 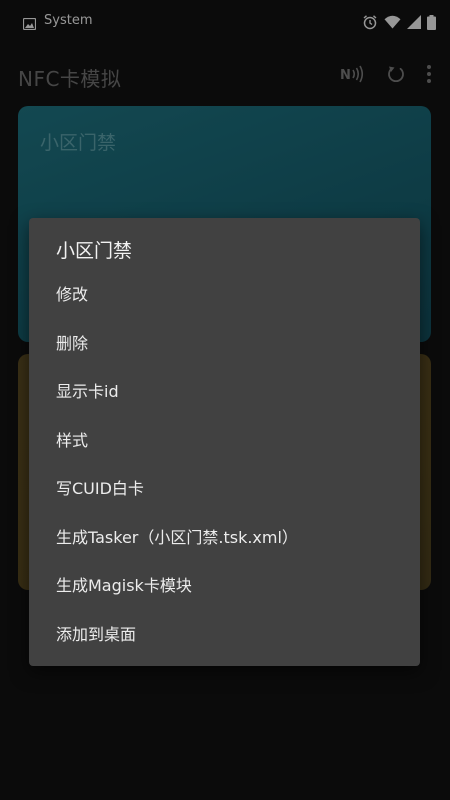 What do you see at coordinates (224, 633) in the screenshot?
I see `menu-item-add-to-desktop: 添加到桌面` at bounding box center [224, 633].